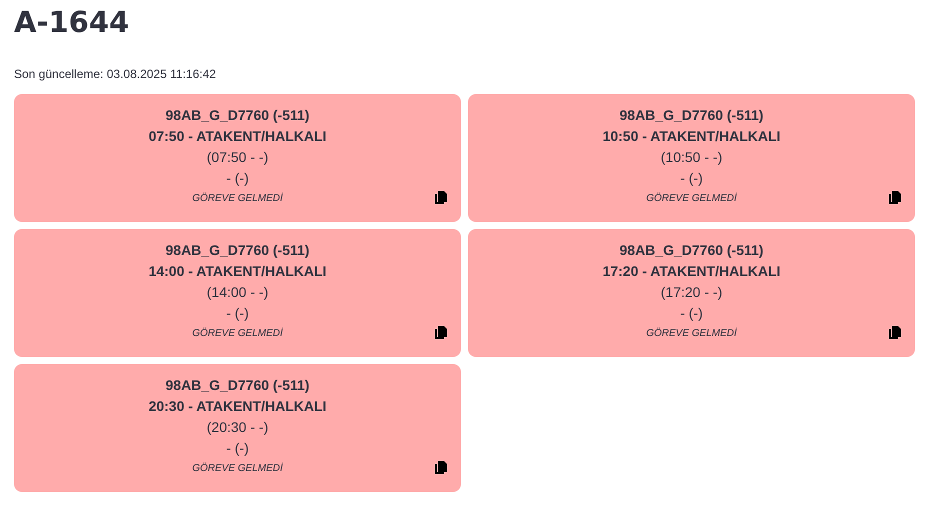 This screenshot has height=506, width=933. Describe the element at coordinates (237, 406) in the screenshot. I see `trip-text: 20:30 - ATAKENT/HALKALI` at that location.